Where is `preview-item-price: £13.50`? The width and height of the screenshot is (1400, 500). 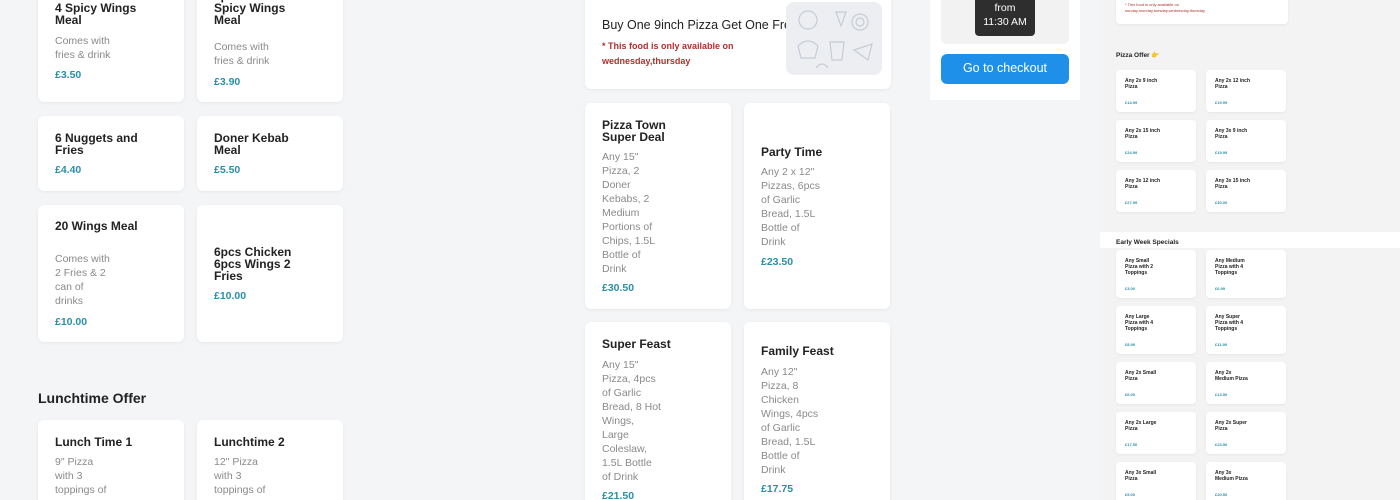 preview-item-price: £13.50 is located at coordinates (1221, 394).